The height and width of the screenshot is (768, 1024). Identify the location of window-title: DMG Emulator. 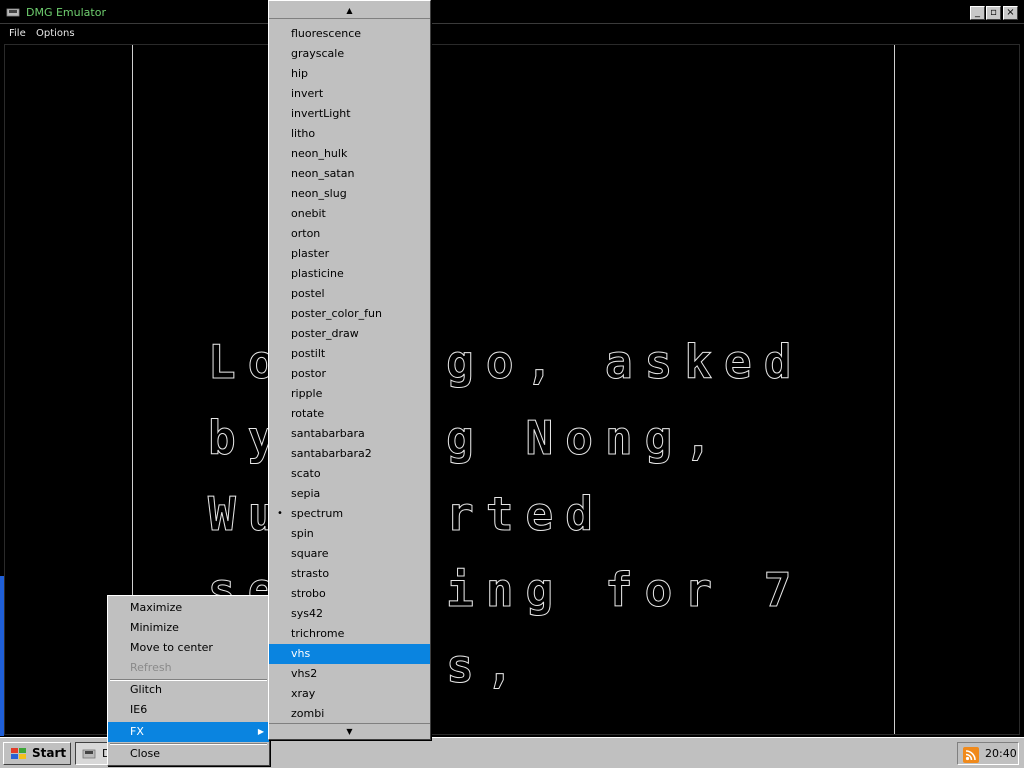
(66, 12).